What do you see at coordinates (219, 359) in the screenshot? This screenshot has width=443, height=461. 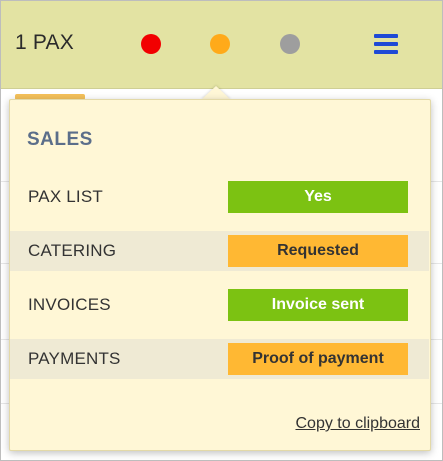 I see `status-row-payments: PAYMENTS Proof of payment` at bounding box center [219, 359].